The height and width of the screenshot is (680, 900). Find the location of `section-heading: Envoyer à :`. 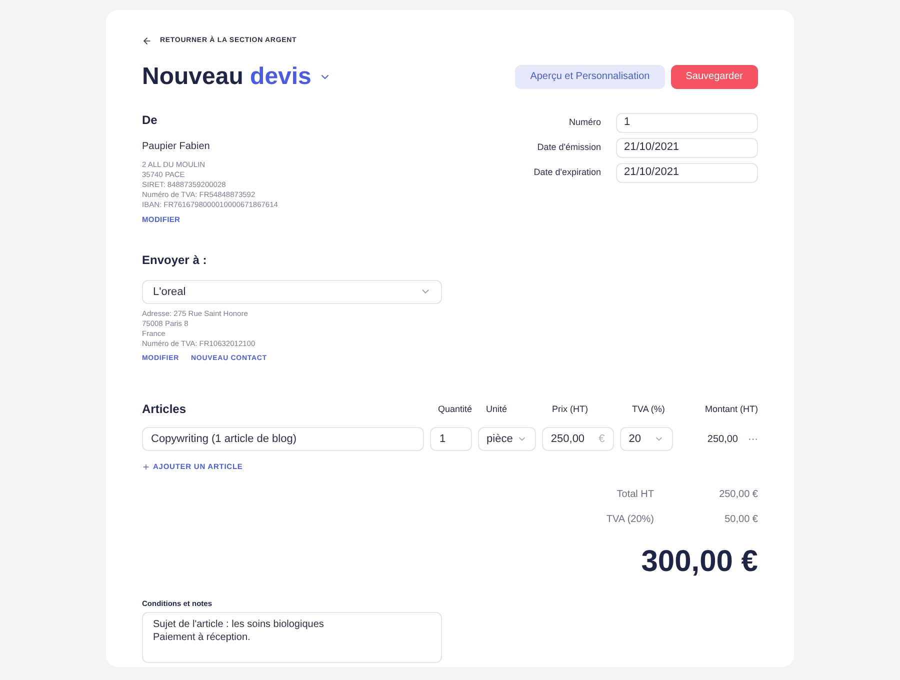

section-heading: Envoyer à : is located at coordinates (175, 260).